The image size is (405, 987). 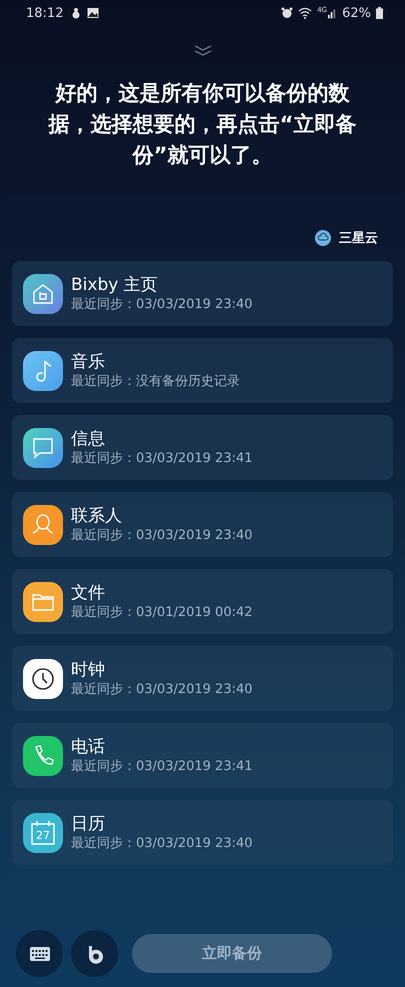 What do you see at coordinates (88, 439) in the screenshot?
I see `item-title: 信息` at bounding box center [88, 439].